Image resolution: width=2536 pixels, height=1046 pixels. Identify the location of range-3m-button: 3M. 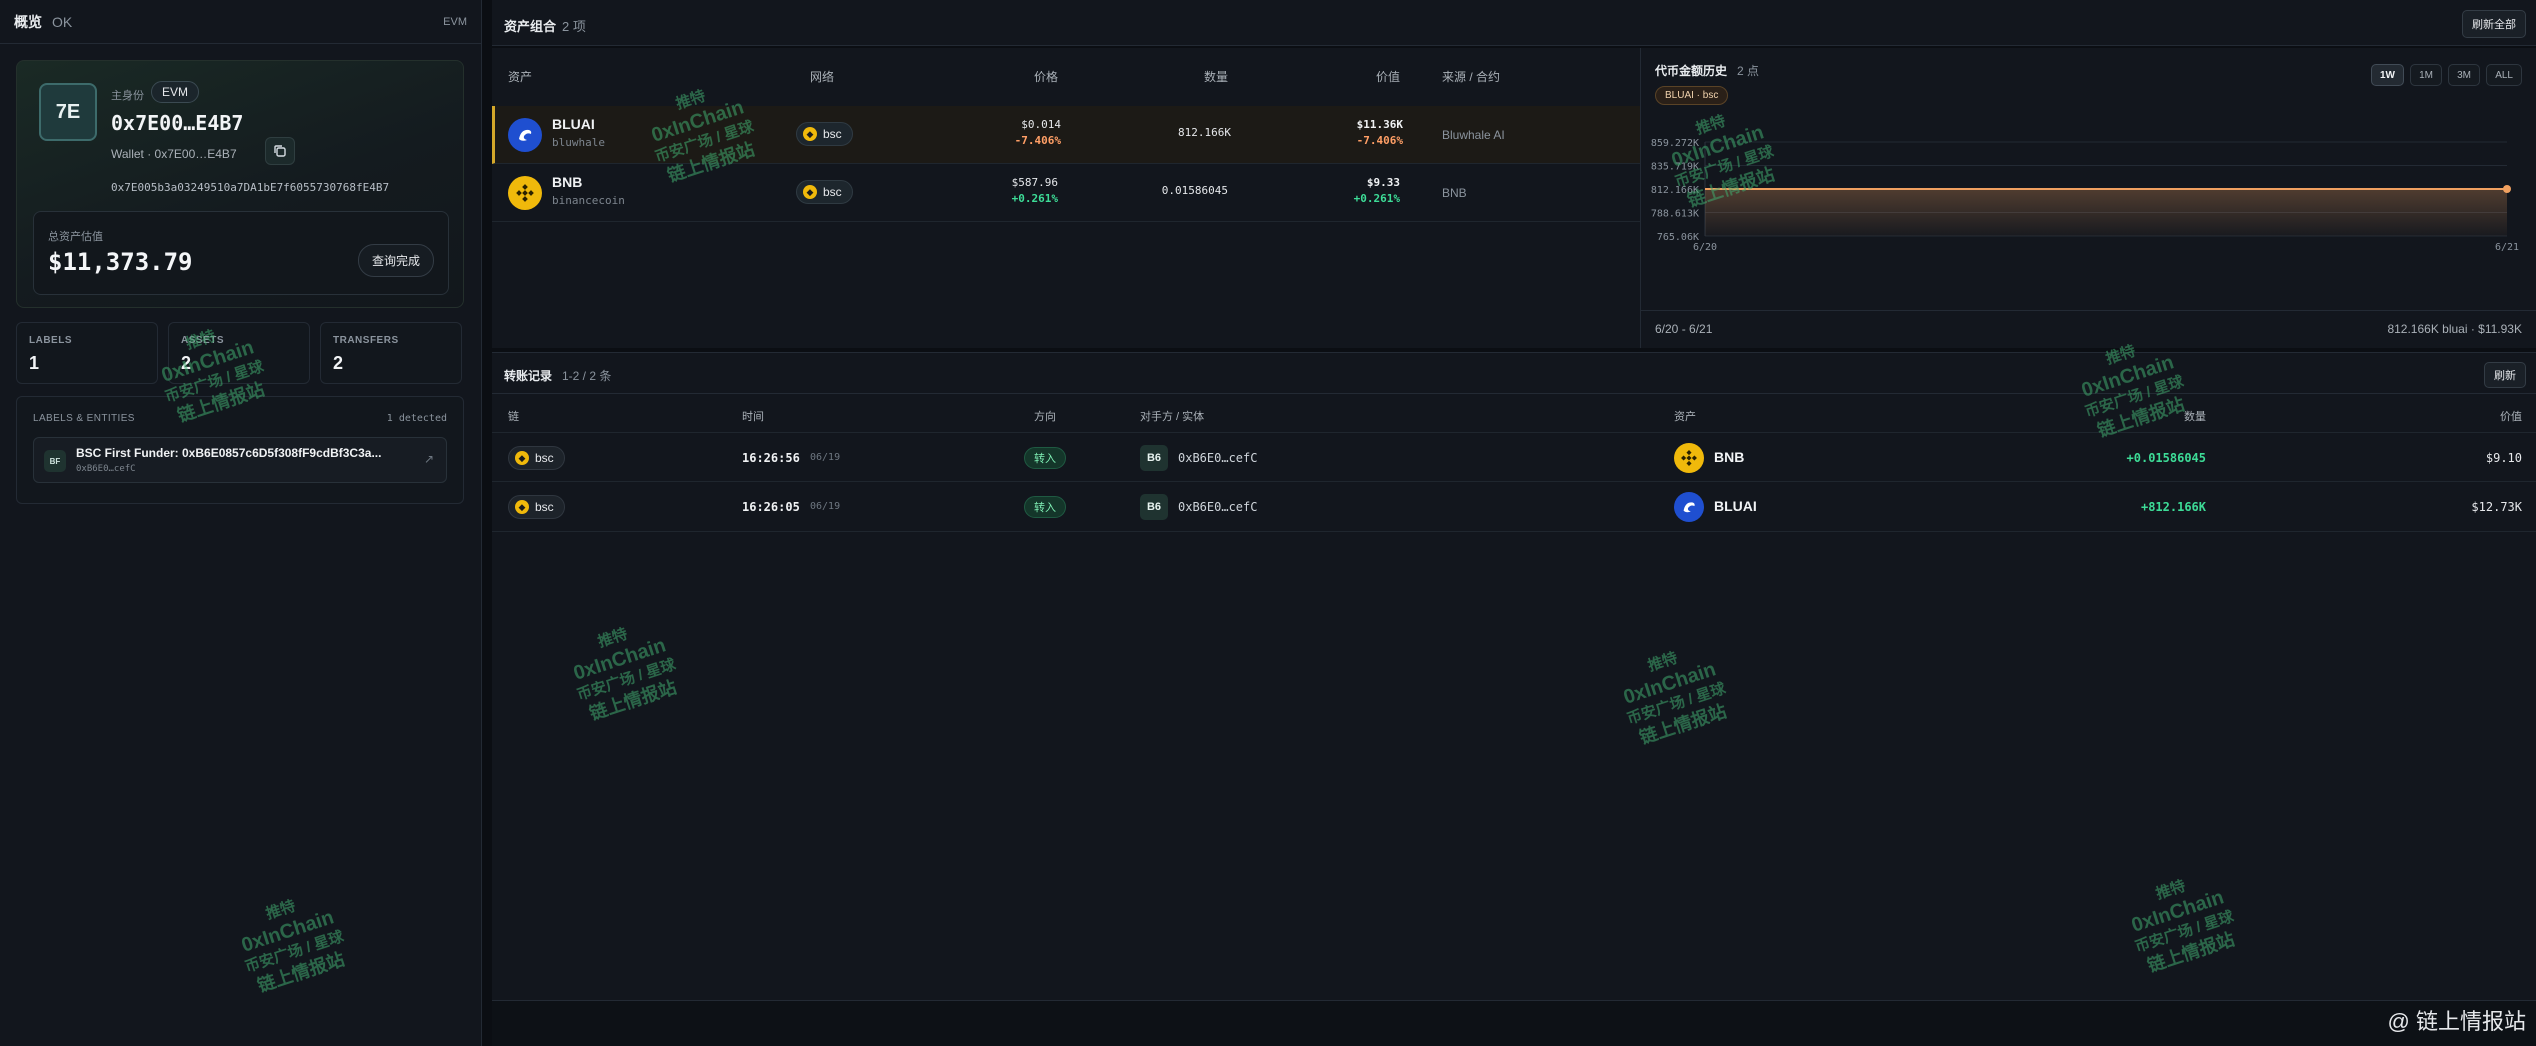
(2464, 75).